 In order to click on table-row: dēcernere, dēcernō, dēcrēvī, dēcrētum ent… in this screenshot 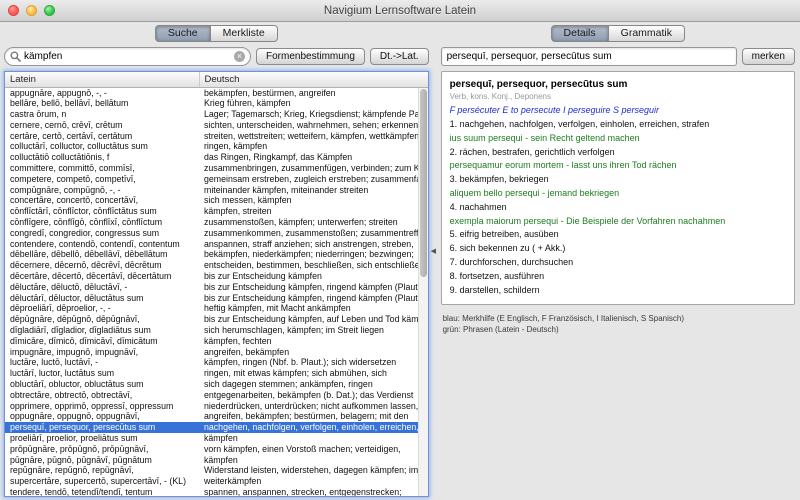, I will do `click(216, 265)`.